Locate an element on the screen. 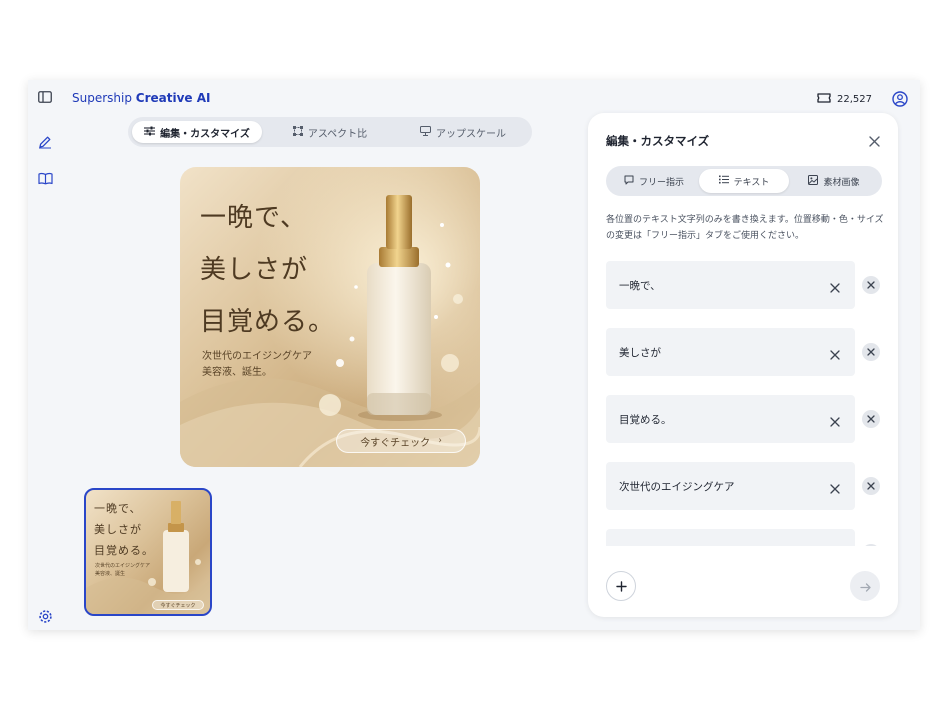  text-field-row is located at coordinates (746, 537).